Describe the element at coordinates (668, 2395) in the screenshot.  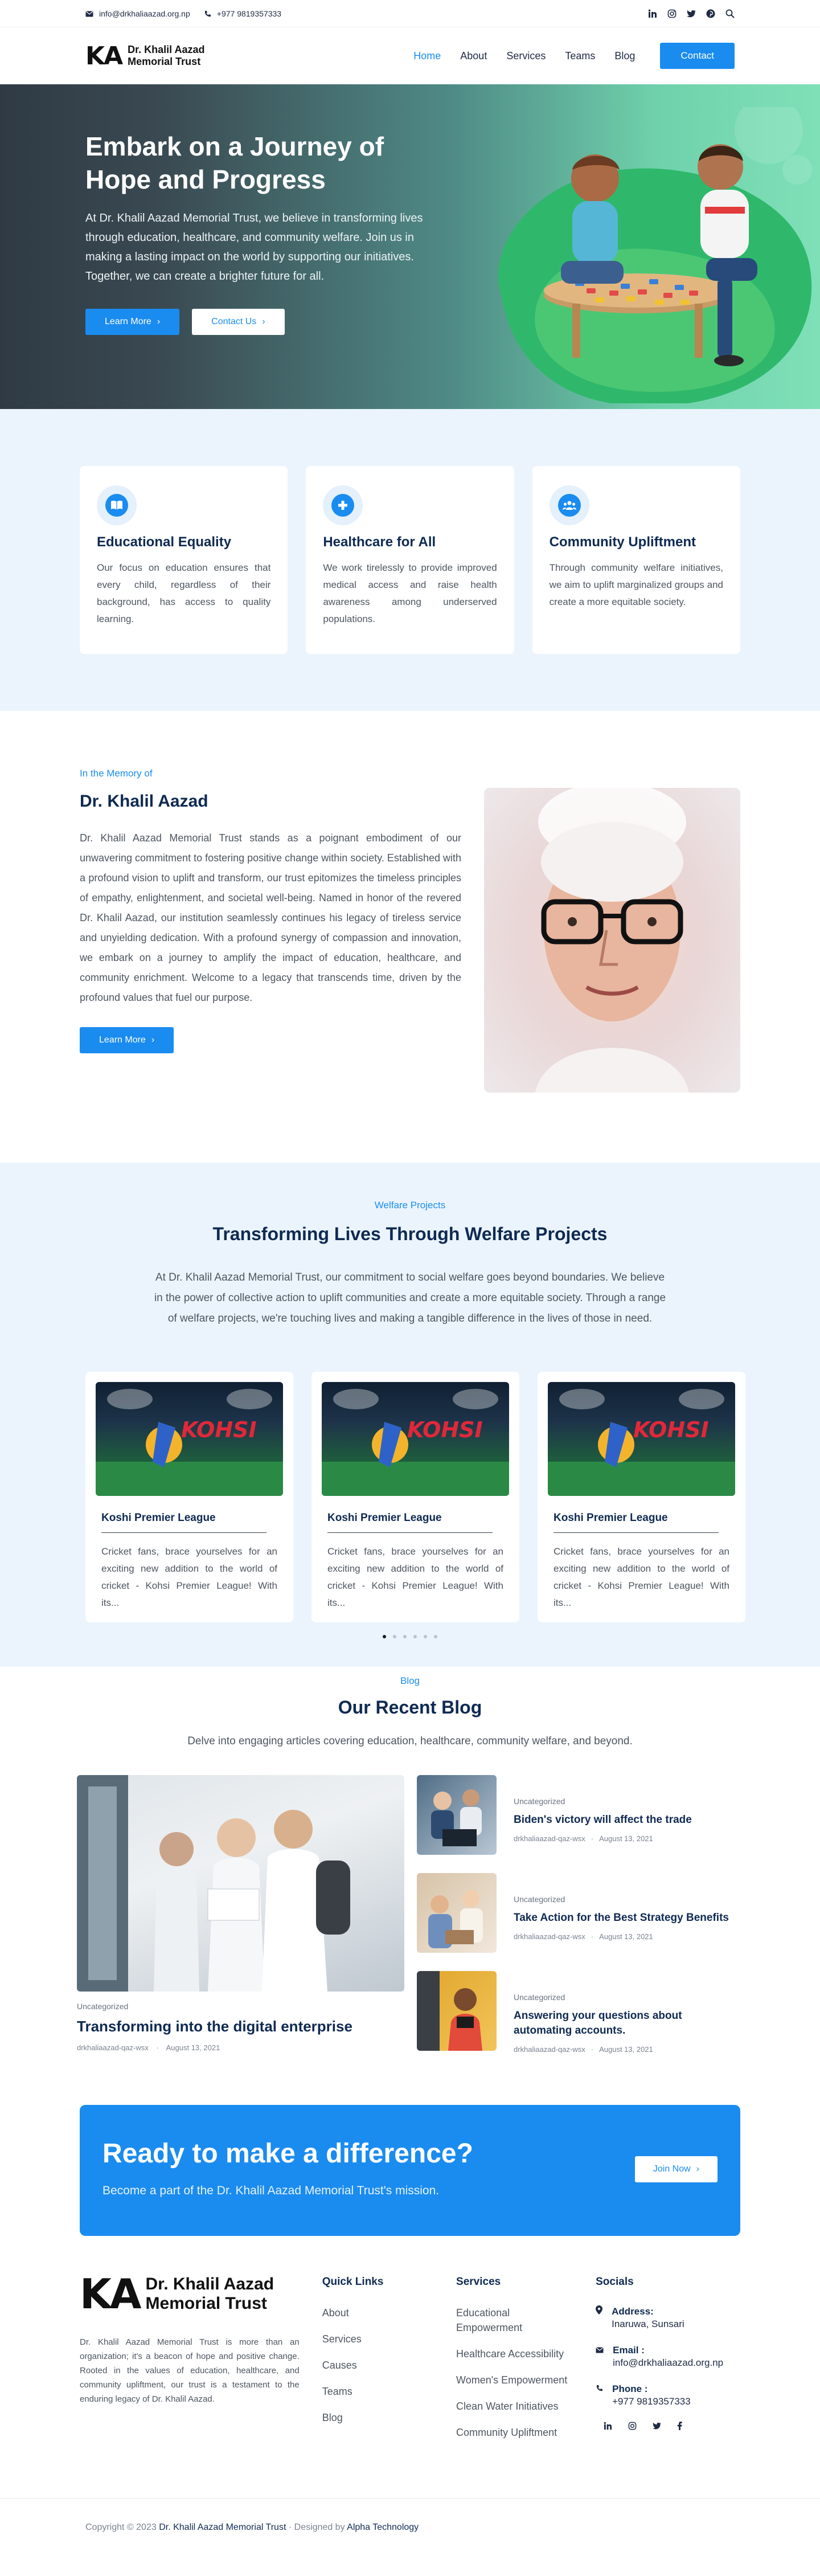
I see `footer-phone: Phone : +977 9819357333` at that location.